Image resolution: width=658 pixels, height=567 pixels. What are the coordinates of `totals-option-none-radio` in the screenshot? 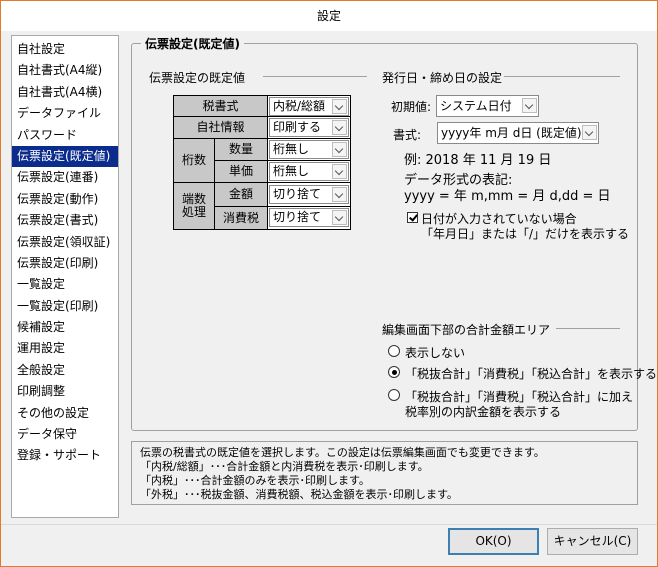 It's located at (394, 351).